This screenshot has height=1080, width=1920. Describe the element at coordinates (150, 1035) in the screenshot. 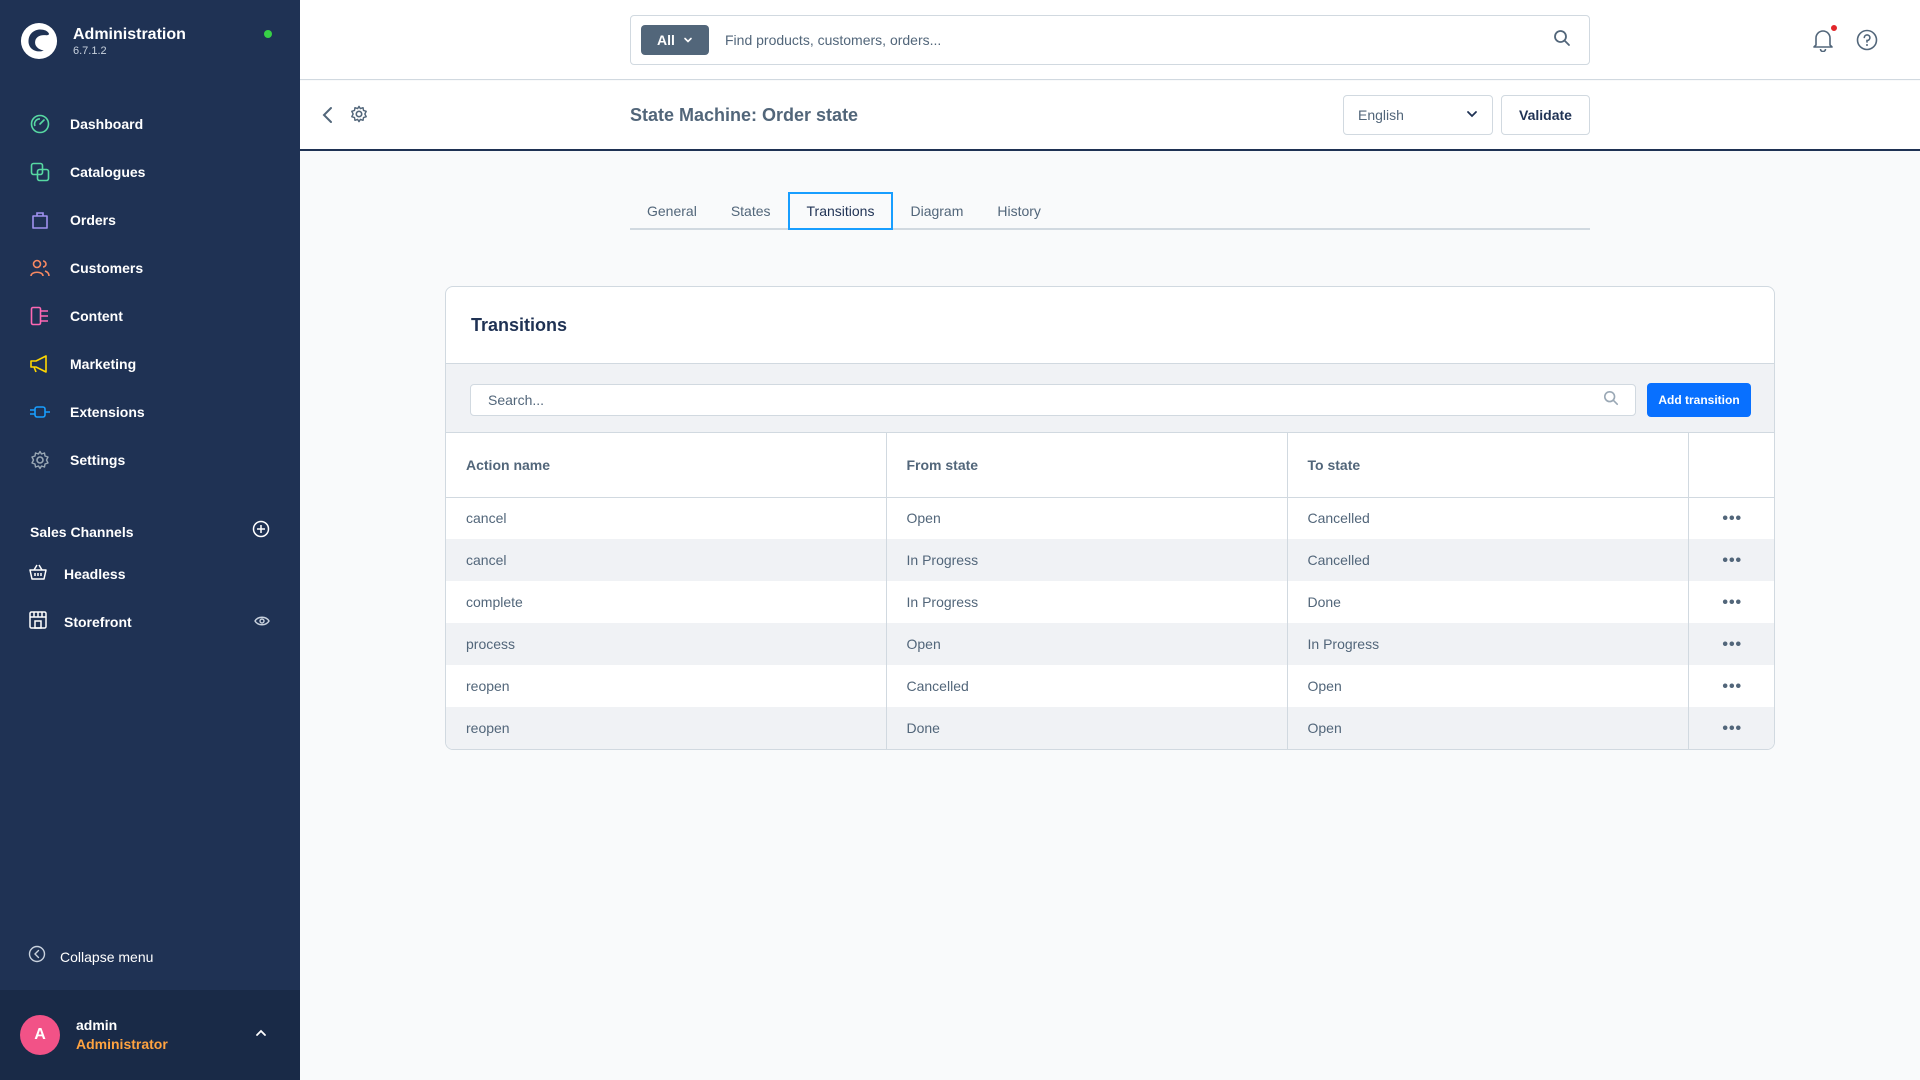

I see `user-menu: A admin Administrator` at that location.